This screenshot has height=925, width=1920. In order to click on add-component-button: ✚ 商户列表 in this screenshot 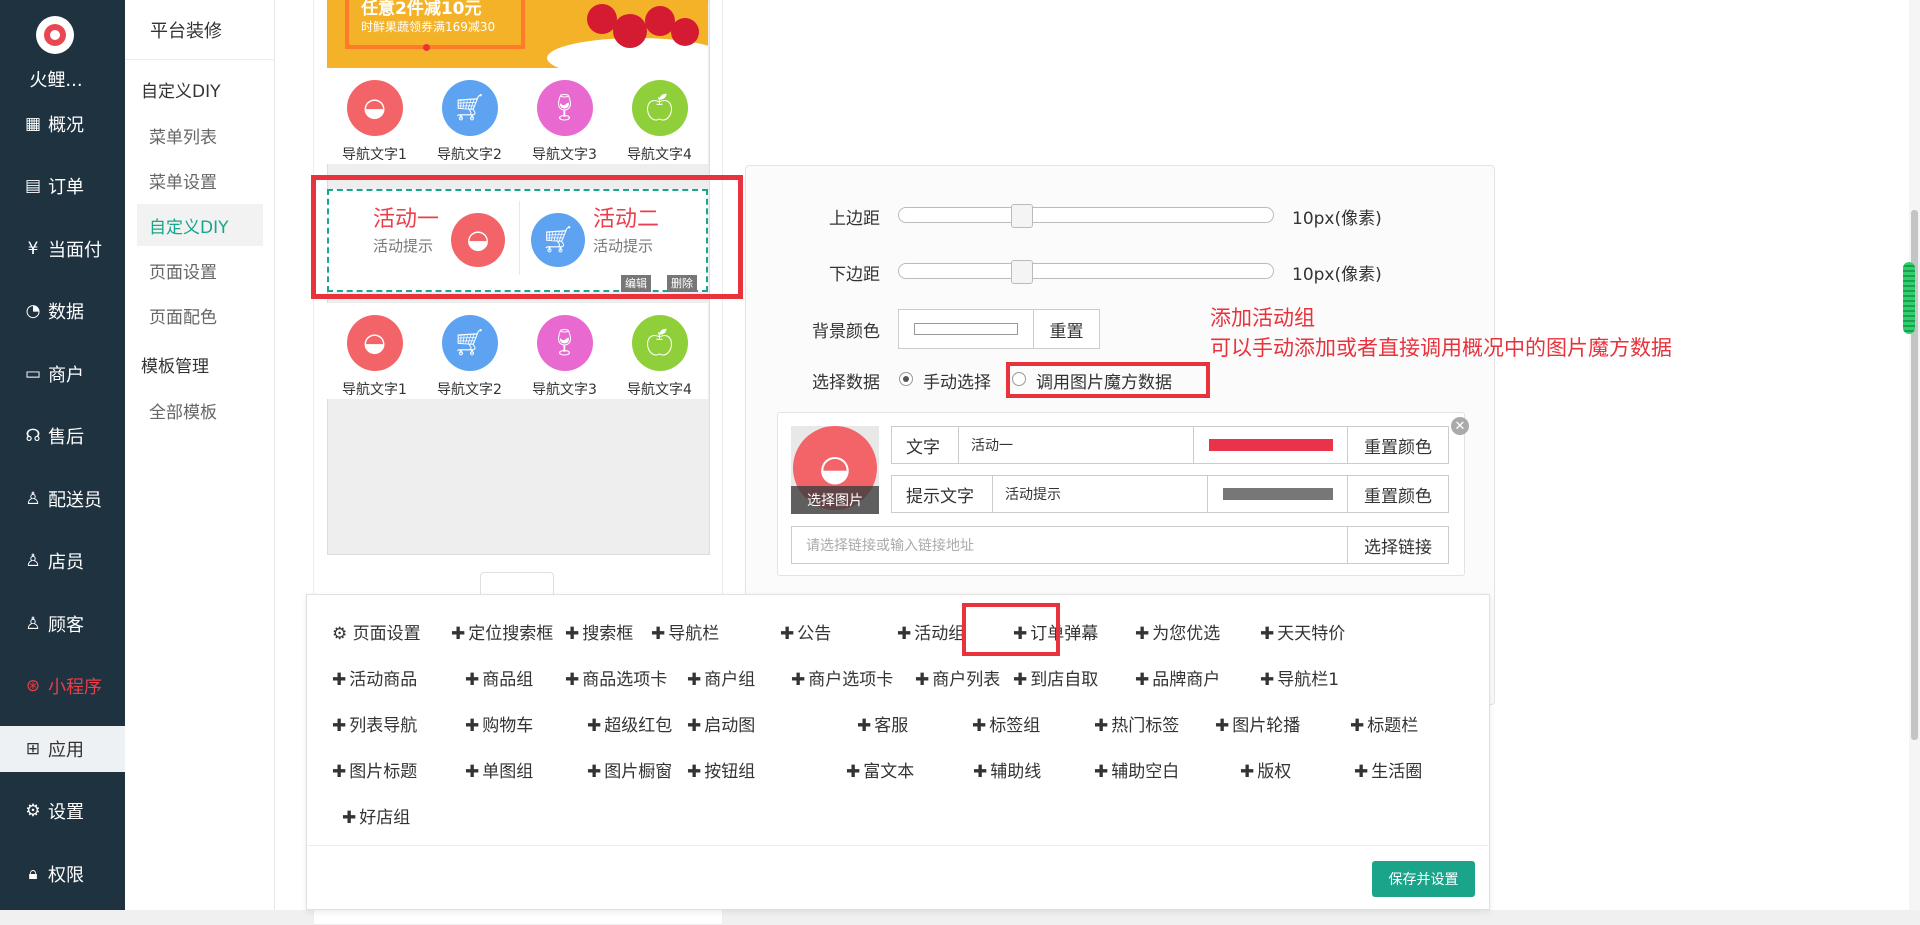, I will do `click(957, 677)`.